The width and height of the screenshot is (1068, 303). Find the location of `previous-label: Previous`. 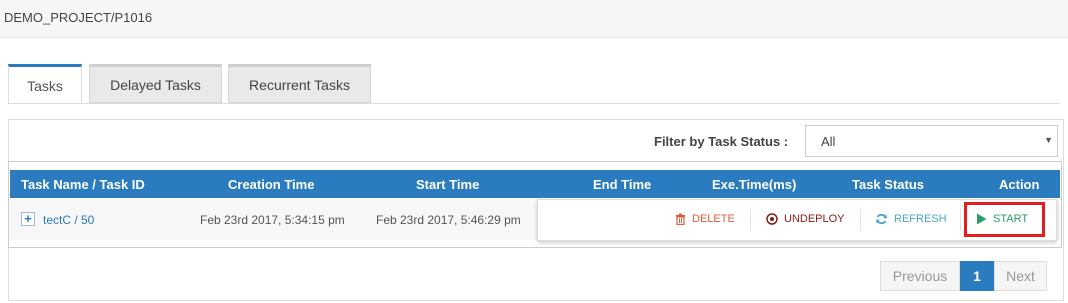

previous-label: Previous is located at coordinates (920, 276).